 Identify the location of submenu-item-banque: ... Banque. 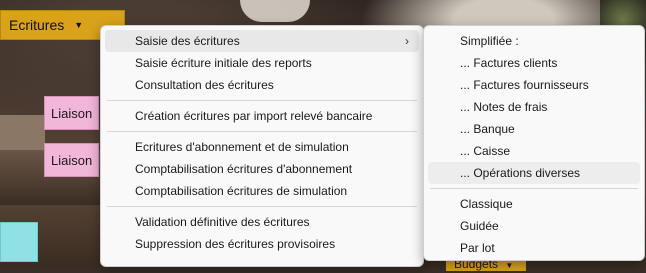
(534, 129).